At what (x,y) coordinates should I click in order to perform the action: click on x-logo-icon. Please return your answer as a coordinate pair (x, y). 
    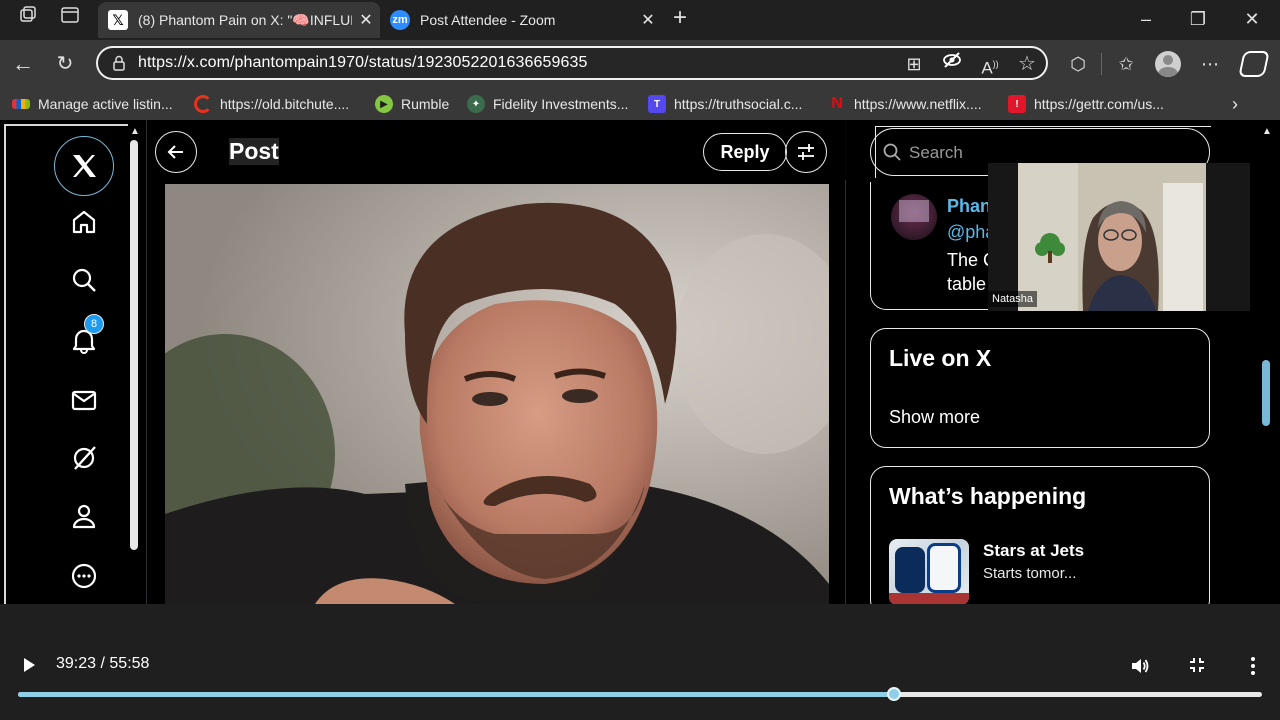
    Looking at the image, I should click on (84, 166).